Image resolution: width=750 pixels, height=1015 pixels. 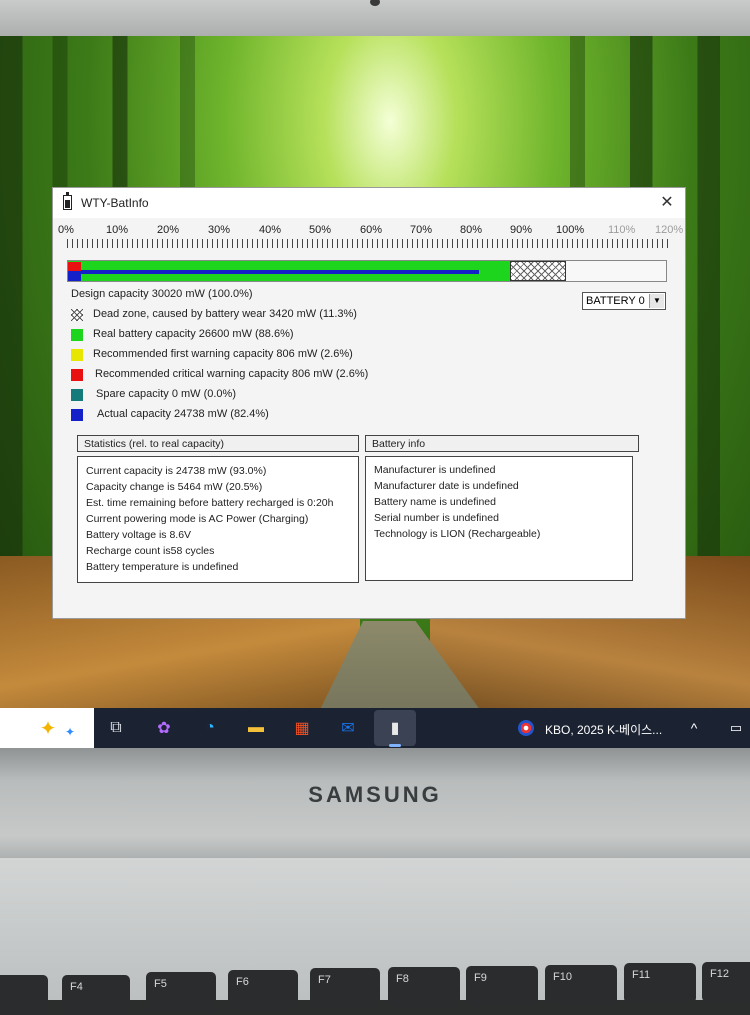 I want to click on stat-line: Battery temperature is undefined, so click(x=162, y=567).